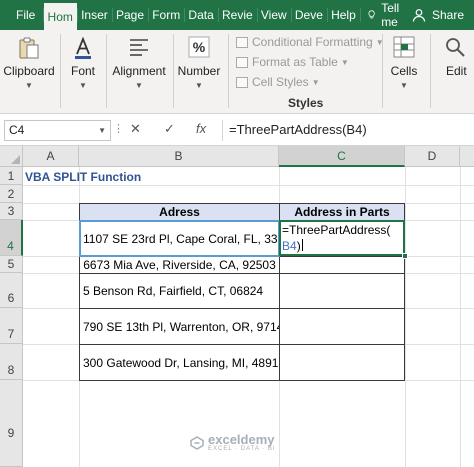  What do you see at coordinates (342, 291) in the screenshot?
I see `table-cell-c6` at bounding box center [342, 291].